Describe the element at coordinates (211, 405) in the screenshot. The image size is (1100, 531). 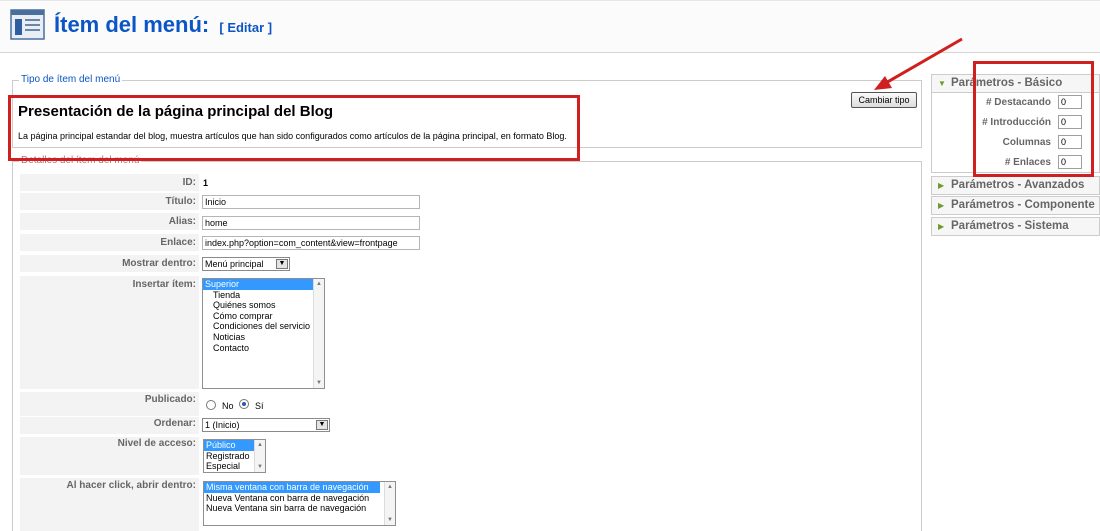
I see `published-no-radio` at that location.